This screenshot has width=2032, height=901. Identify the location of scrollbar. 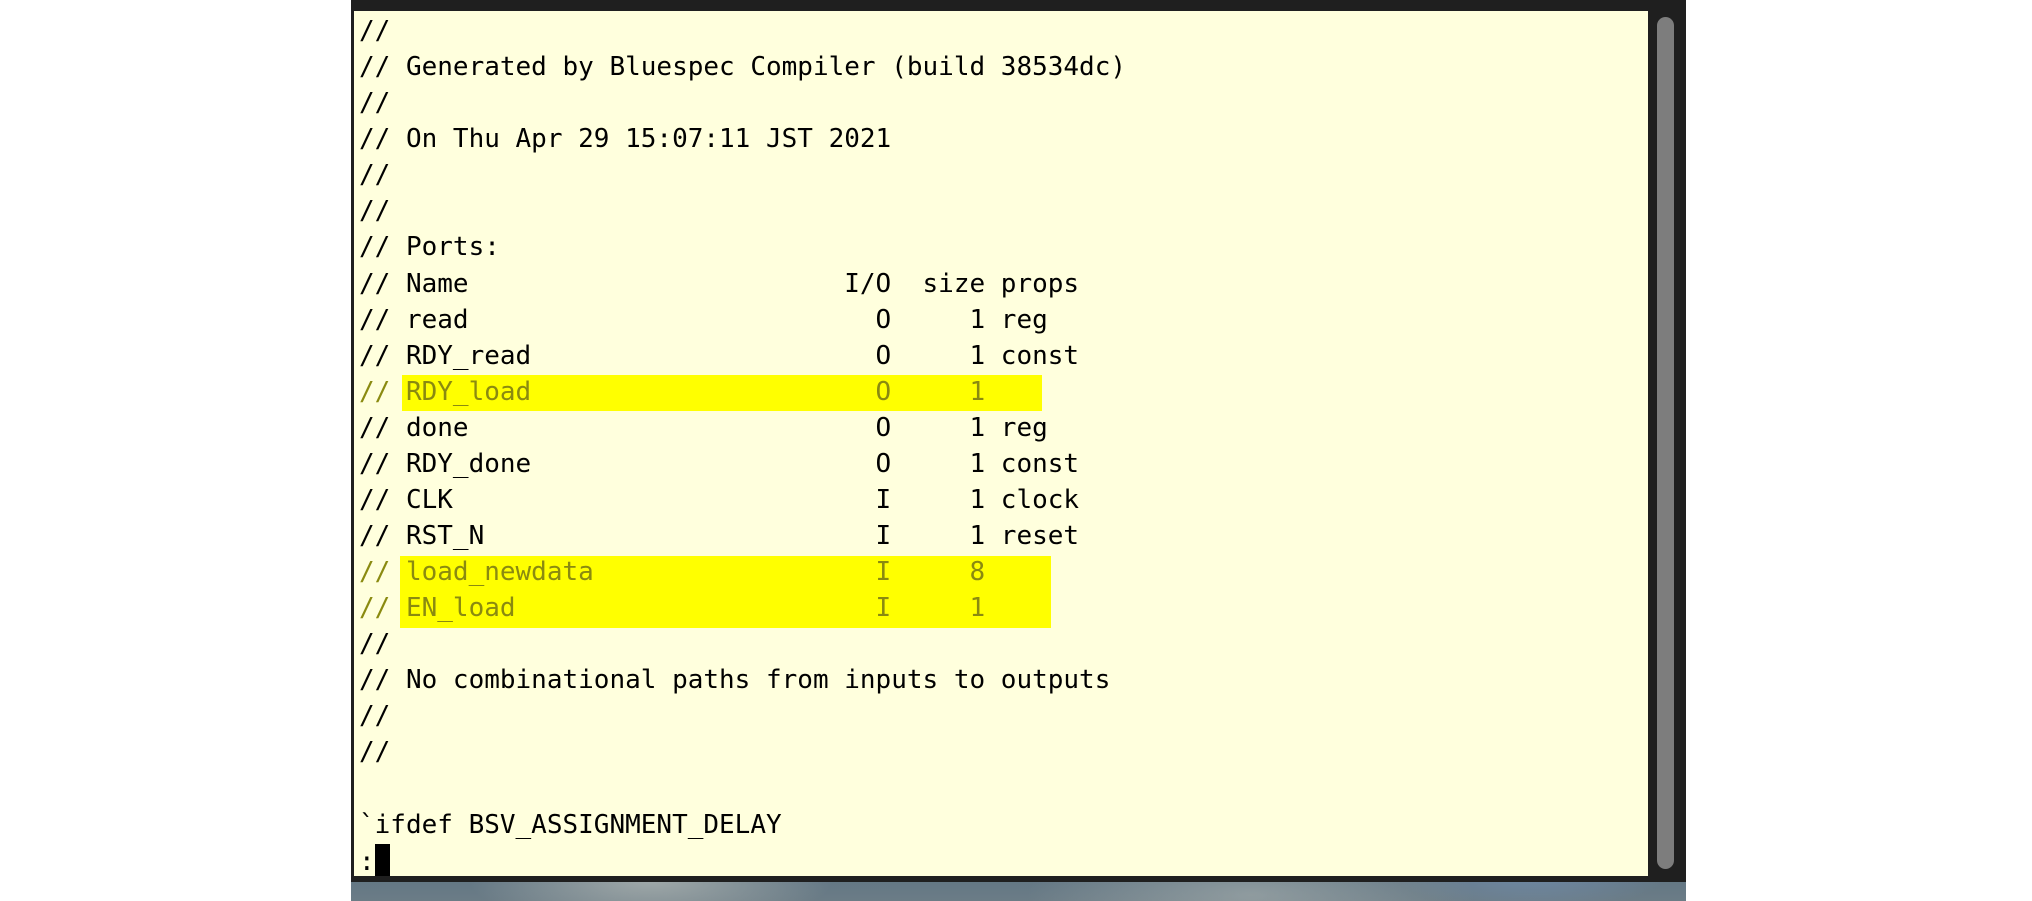
(1665, 443).